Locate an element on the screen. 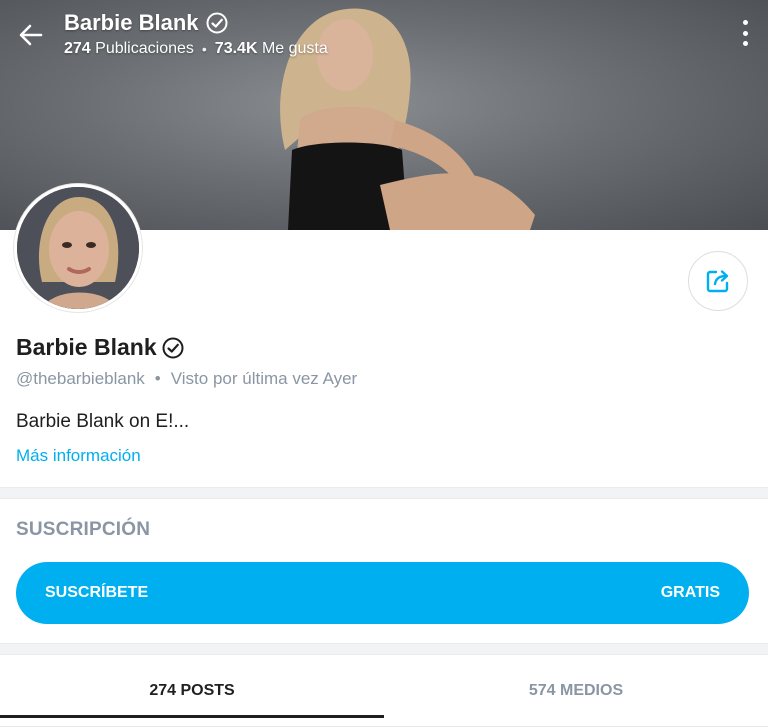 The image size is (768, 727). tab-media-label: 574 MEDIOS is located at coordinates (576, 690).